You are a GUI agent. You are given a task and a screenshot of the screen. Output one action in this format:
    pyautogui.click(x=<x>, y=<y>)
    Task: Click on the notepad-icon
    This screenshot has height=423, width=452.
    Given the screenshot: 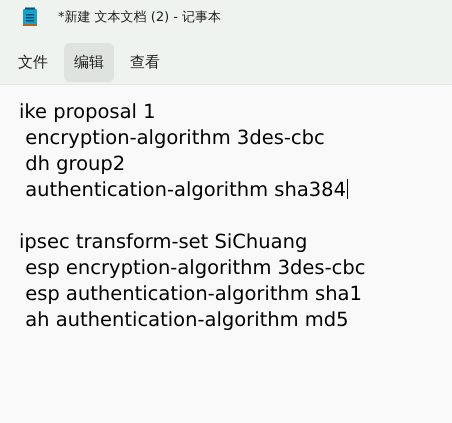 What is the action you would take?
    pyautogui.click(x=30, y=17)
    